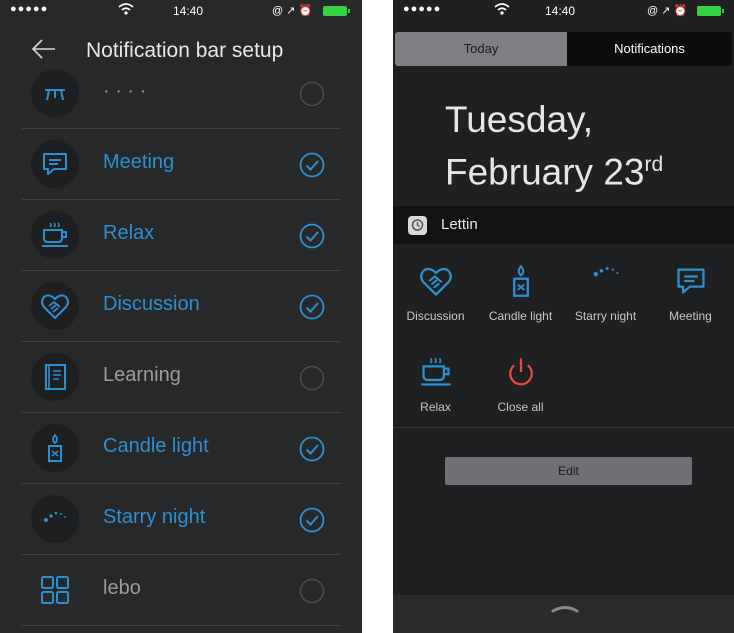  What do you see at coordinates (435, 407) in the screenshot?
I see `widget-label: Relax` at bounding box center [435, 407].